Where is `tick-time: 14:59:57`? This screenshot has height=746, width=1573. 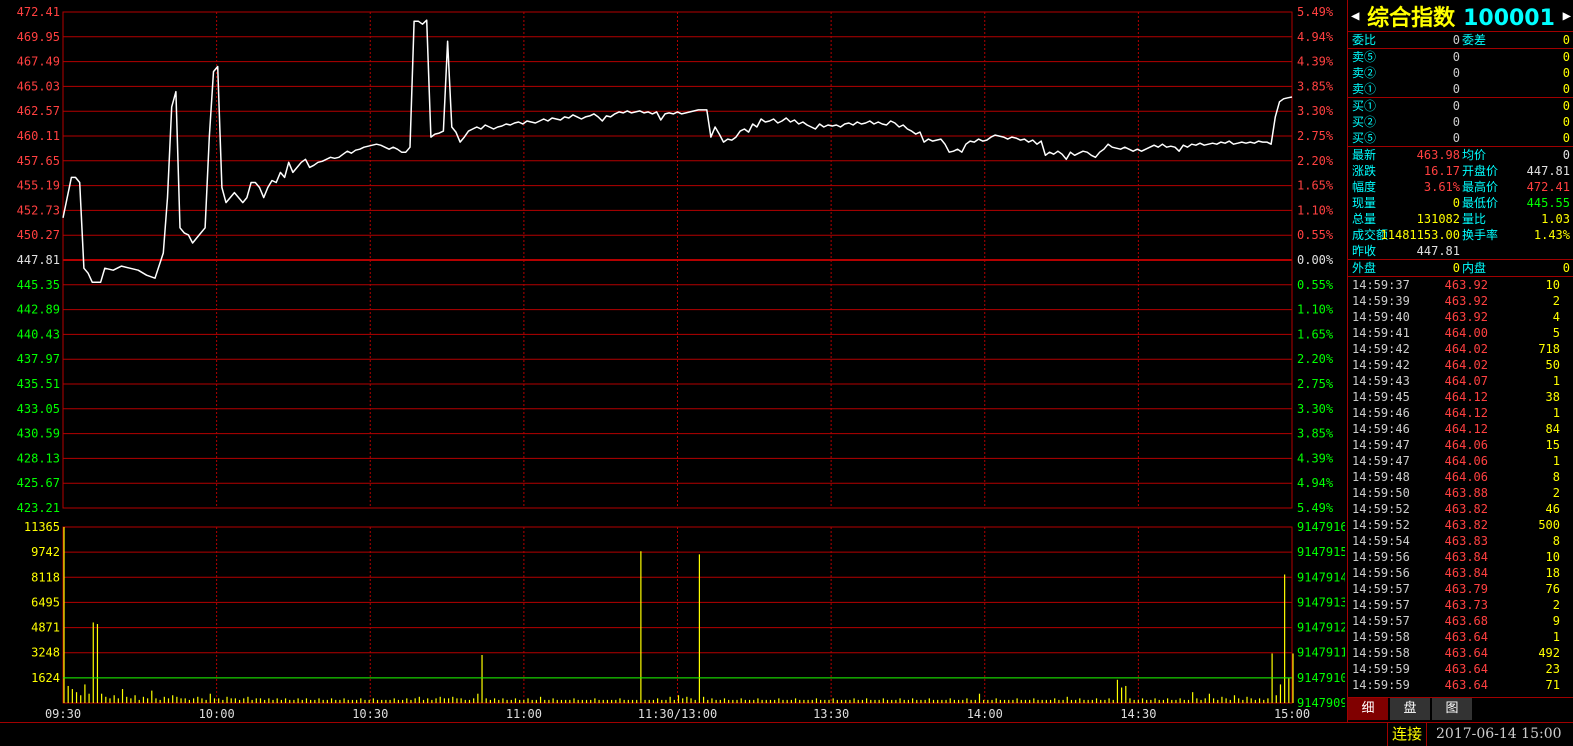
tick-time: 14:59:57 is located at coordinates (1381, 605).